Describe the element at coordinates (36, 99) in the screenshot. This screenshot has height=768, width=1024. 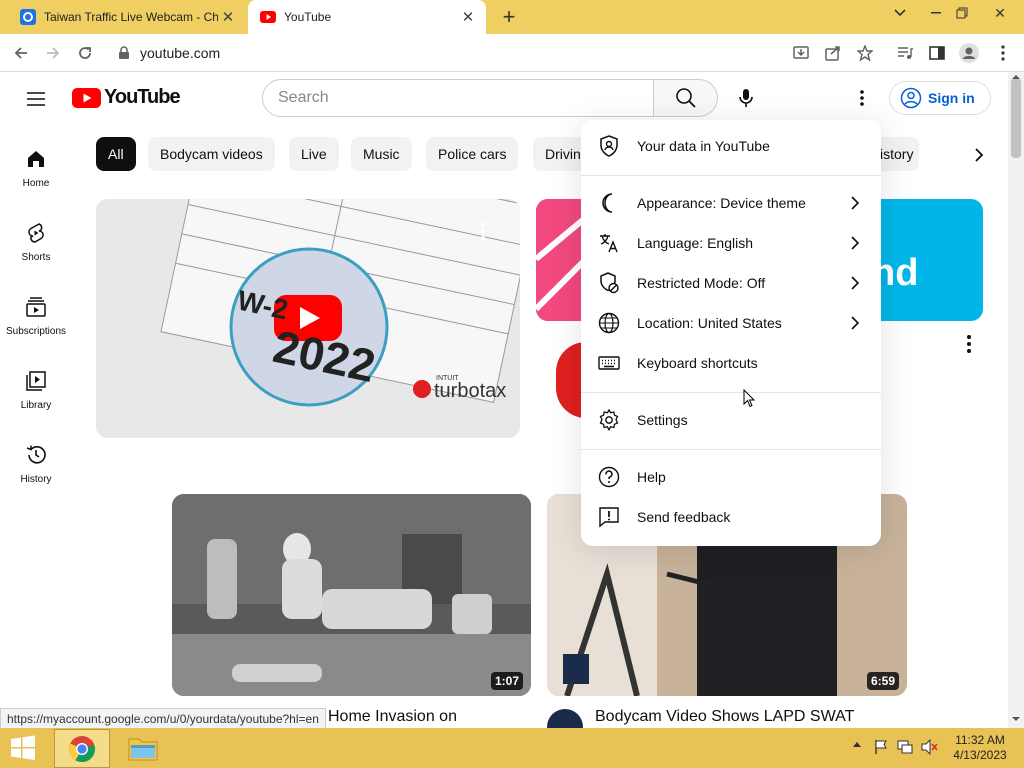
I see `hamburger-menu-icon` at that location.